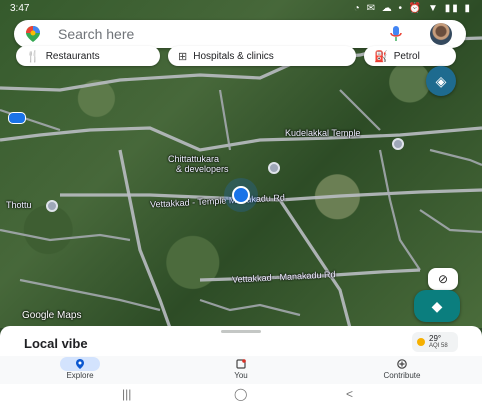  I want to click on bottom-navigation: Explore You Contribute, so click(241, 370).